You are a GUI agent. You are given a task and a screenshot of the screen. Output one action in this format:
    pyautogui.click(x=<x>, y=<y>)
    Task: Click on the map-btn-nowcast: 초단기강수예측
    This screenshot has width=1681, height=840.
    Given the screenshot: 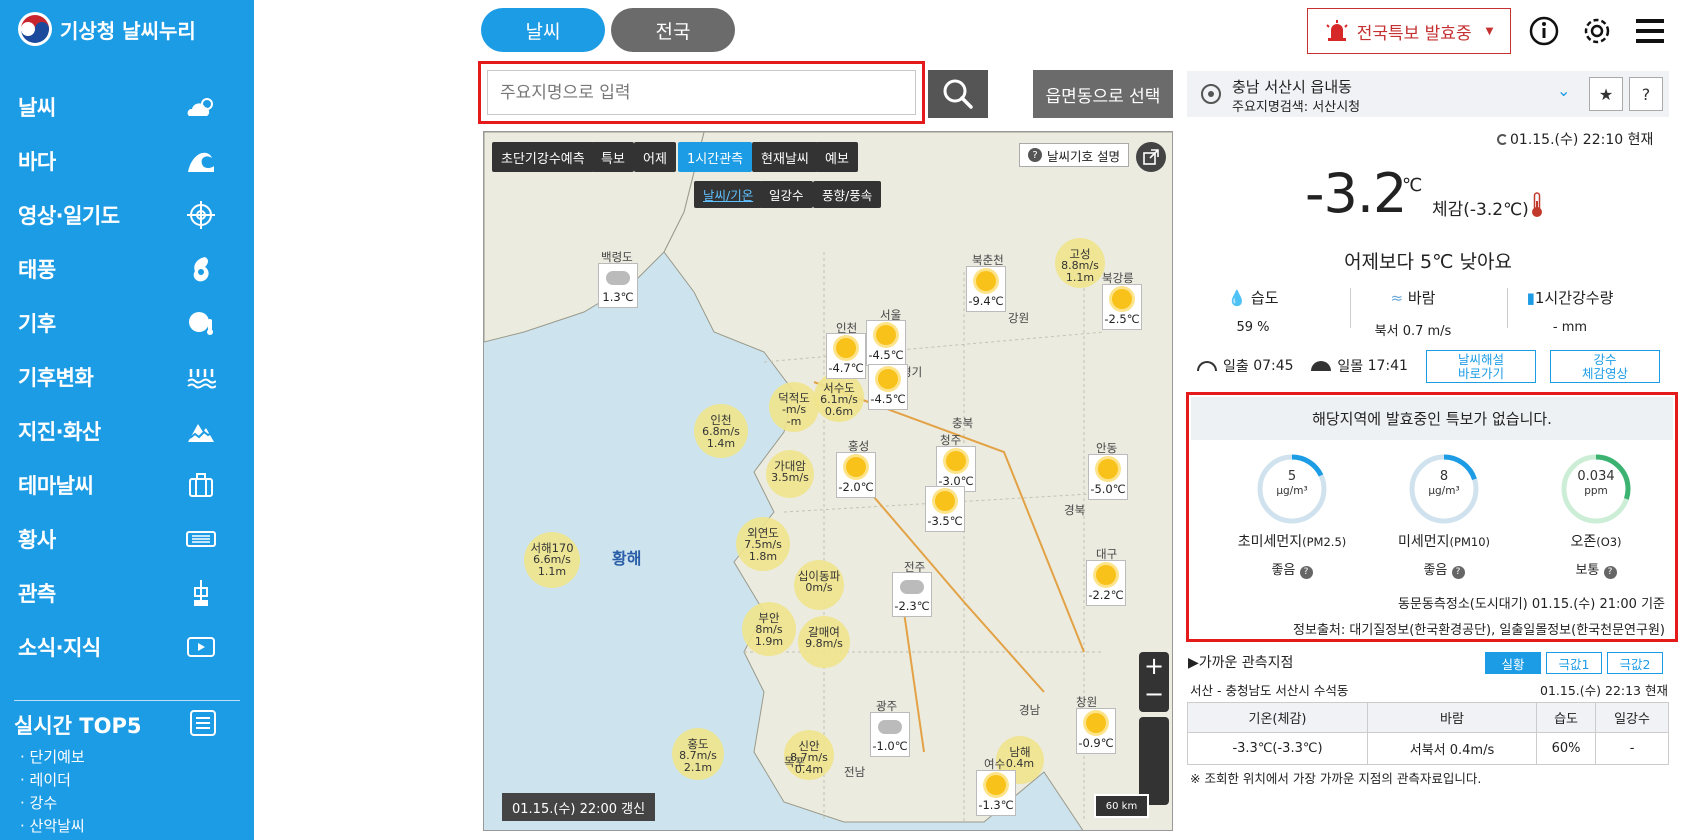 What is the action you would take?
    pyautogui.click(x=543, y=157)
    